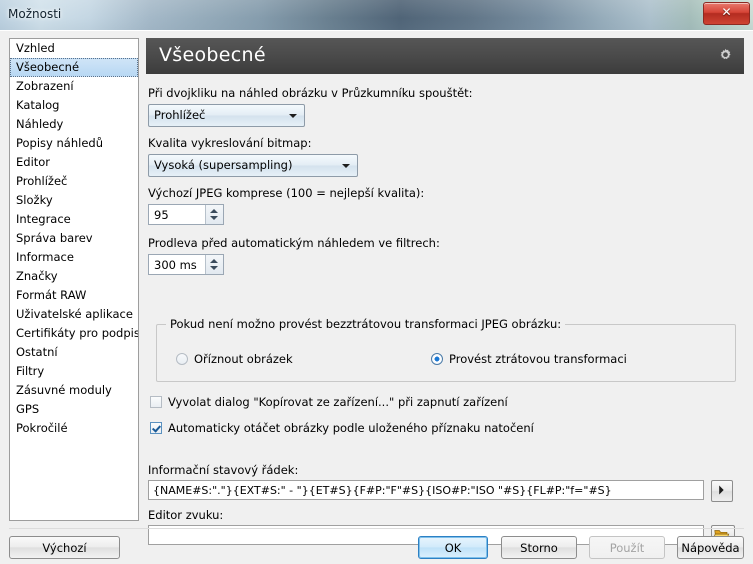 This screenshot has height=564, width=753. Describe the element at coordinates (48, 67) in the screenshot. I see `sidebar-item-label: Všeobecné` at that location.